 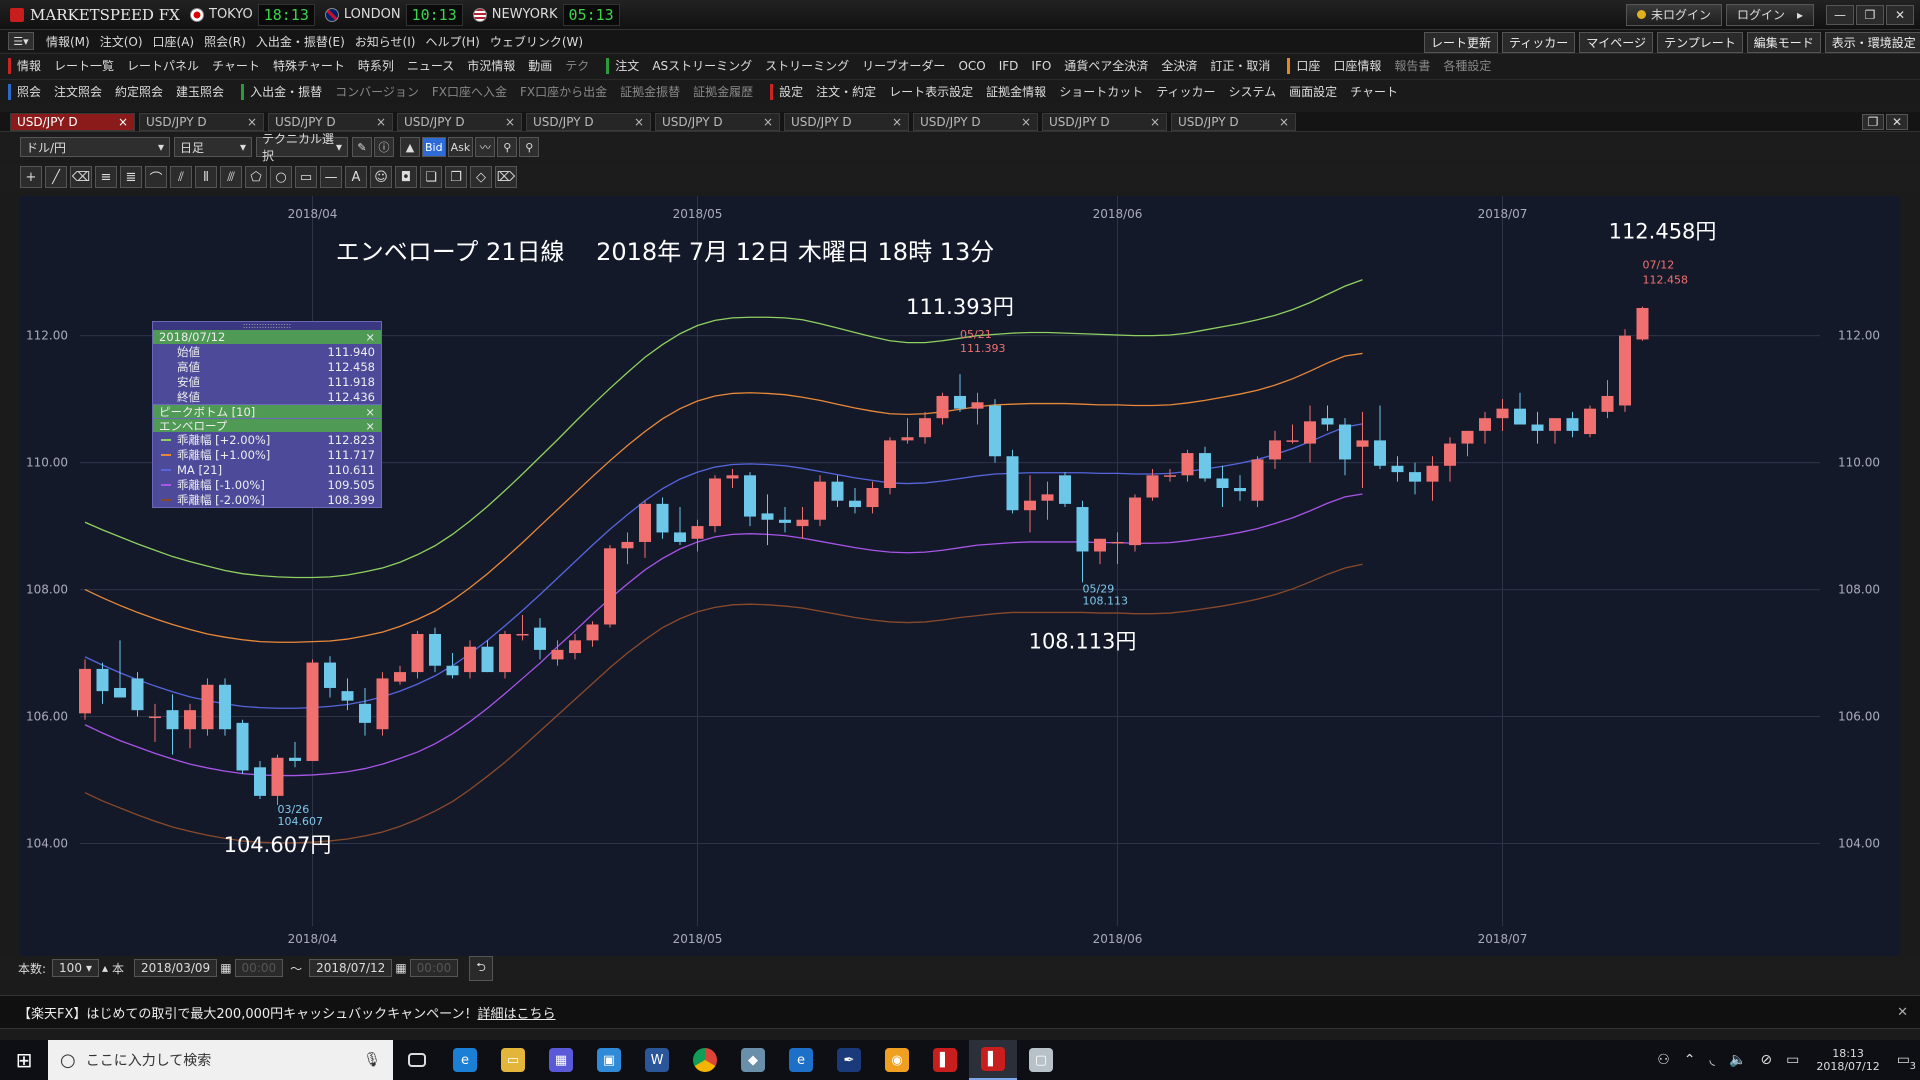 I want to click on toolbar-screen-settings: 画面設定, so click(x=1313, y=91).